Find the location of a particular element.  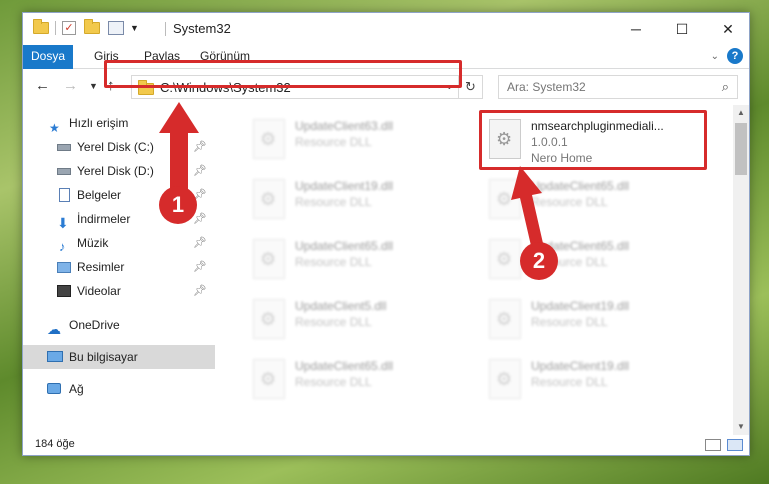

step-two-badge: 2 is located at coordinates (539, 261).